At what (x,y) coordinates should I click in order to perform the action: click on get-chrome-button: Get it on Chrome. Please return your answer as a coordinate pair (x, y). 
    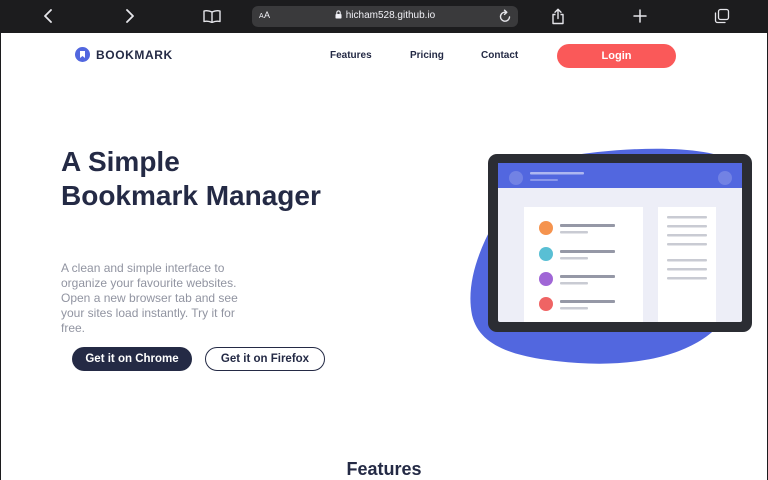
    Looking at the image, I should click on (132, 359).